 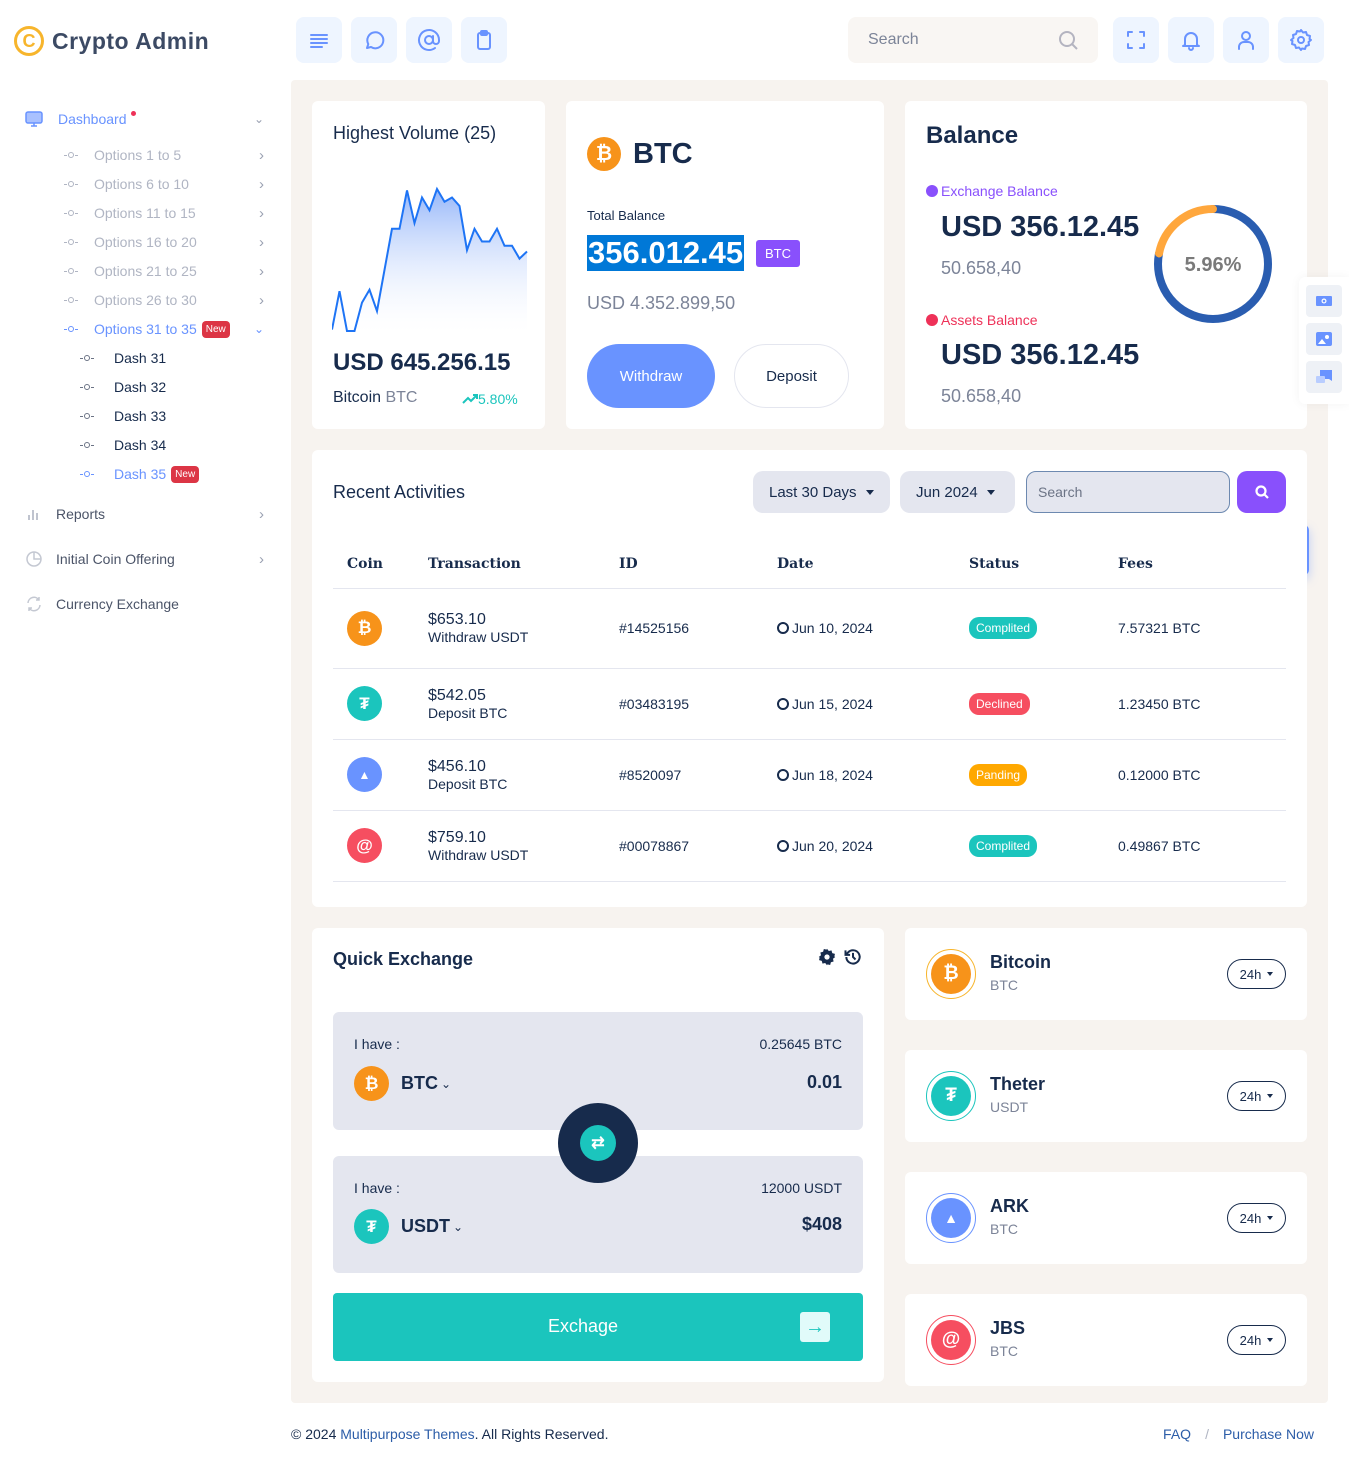 I want to click on month-dropdown: Jun 2024, so click(x=957, y=492).